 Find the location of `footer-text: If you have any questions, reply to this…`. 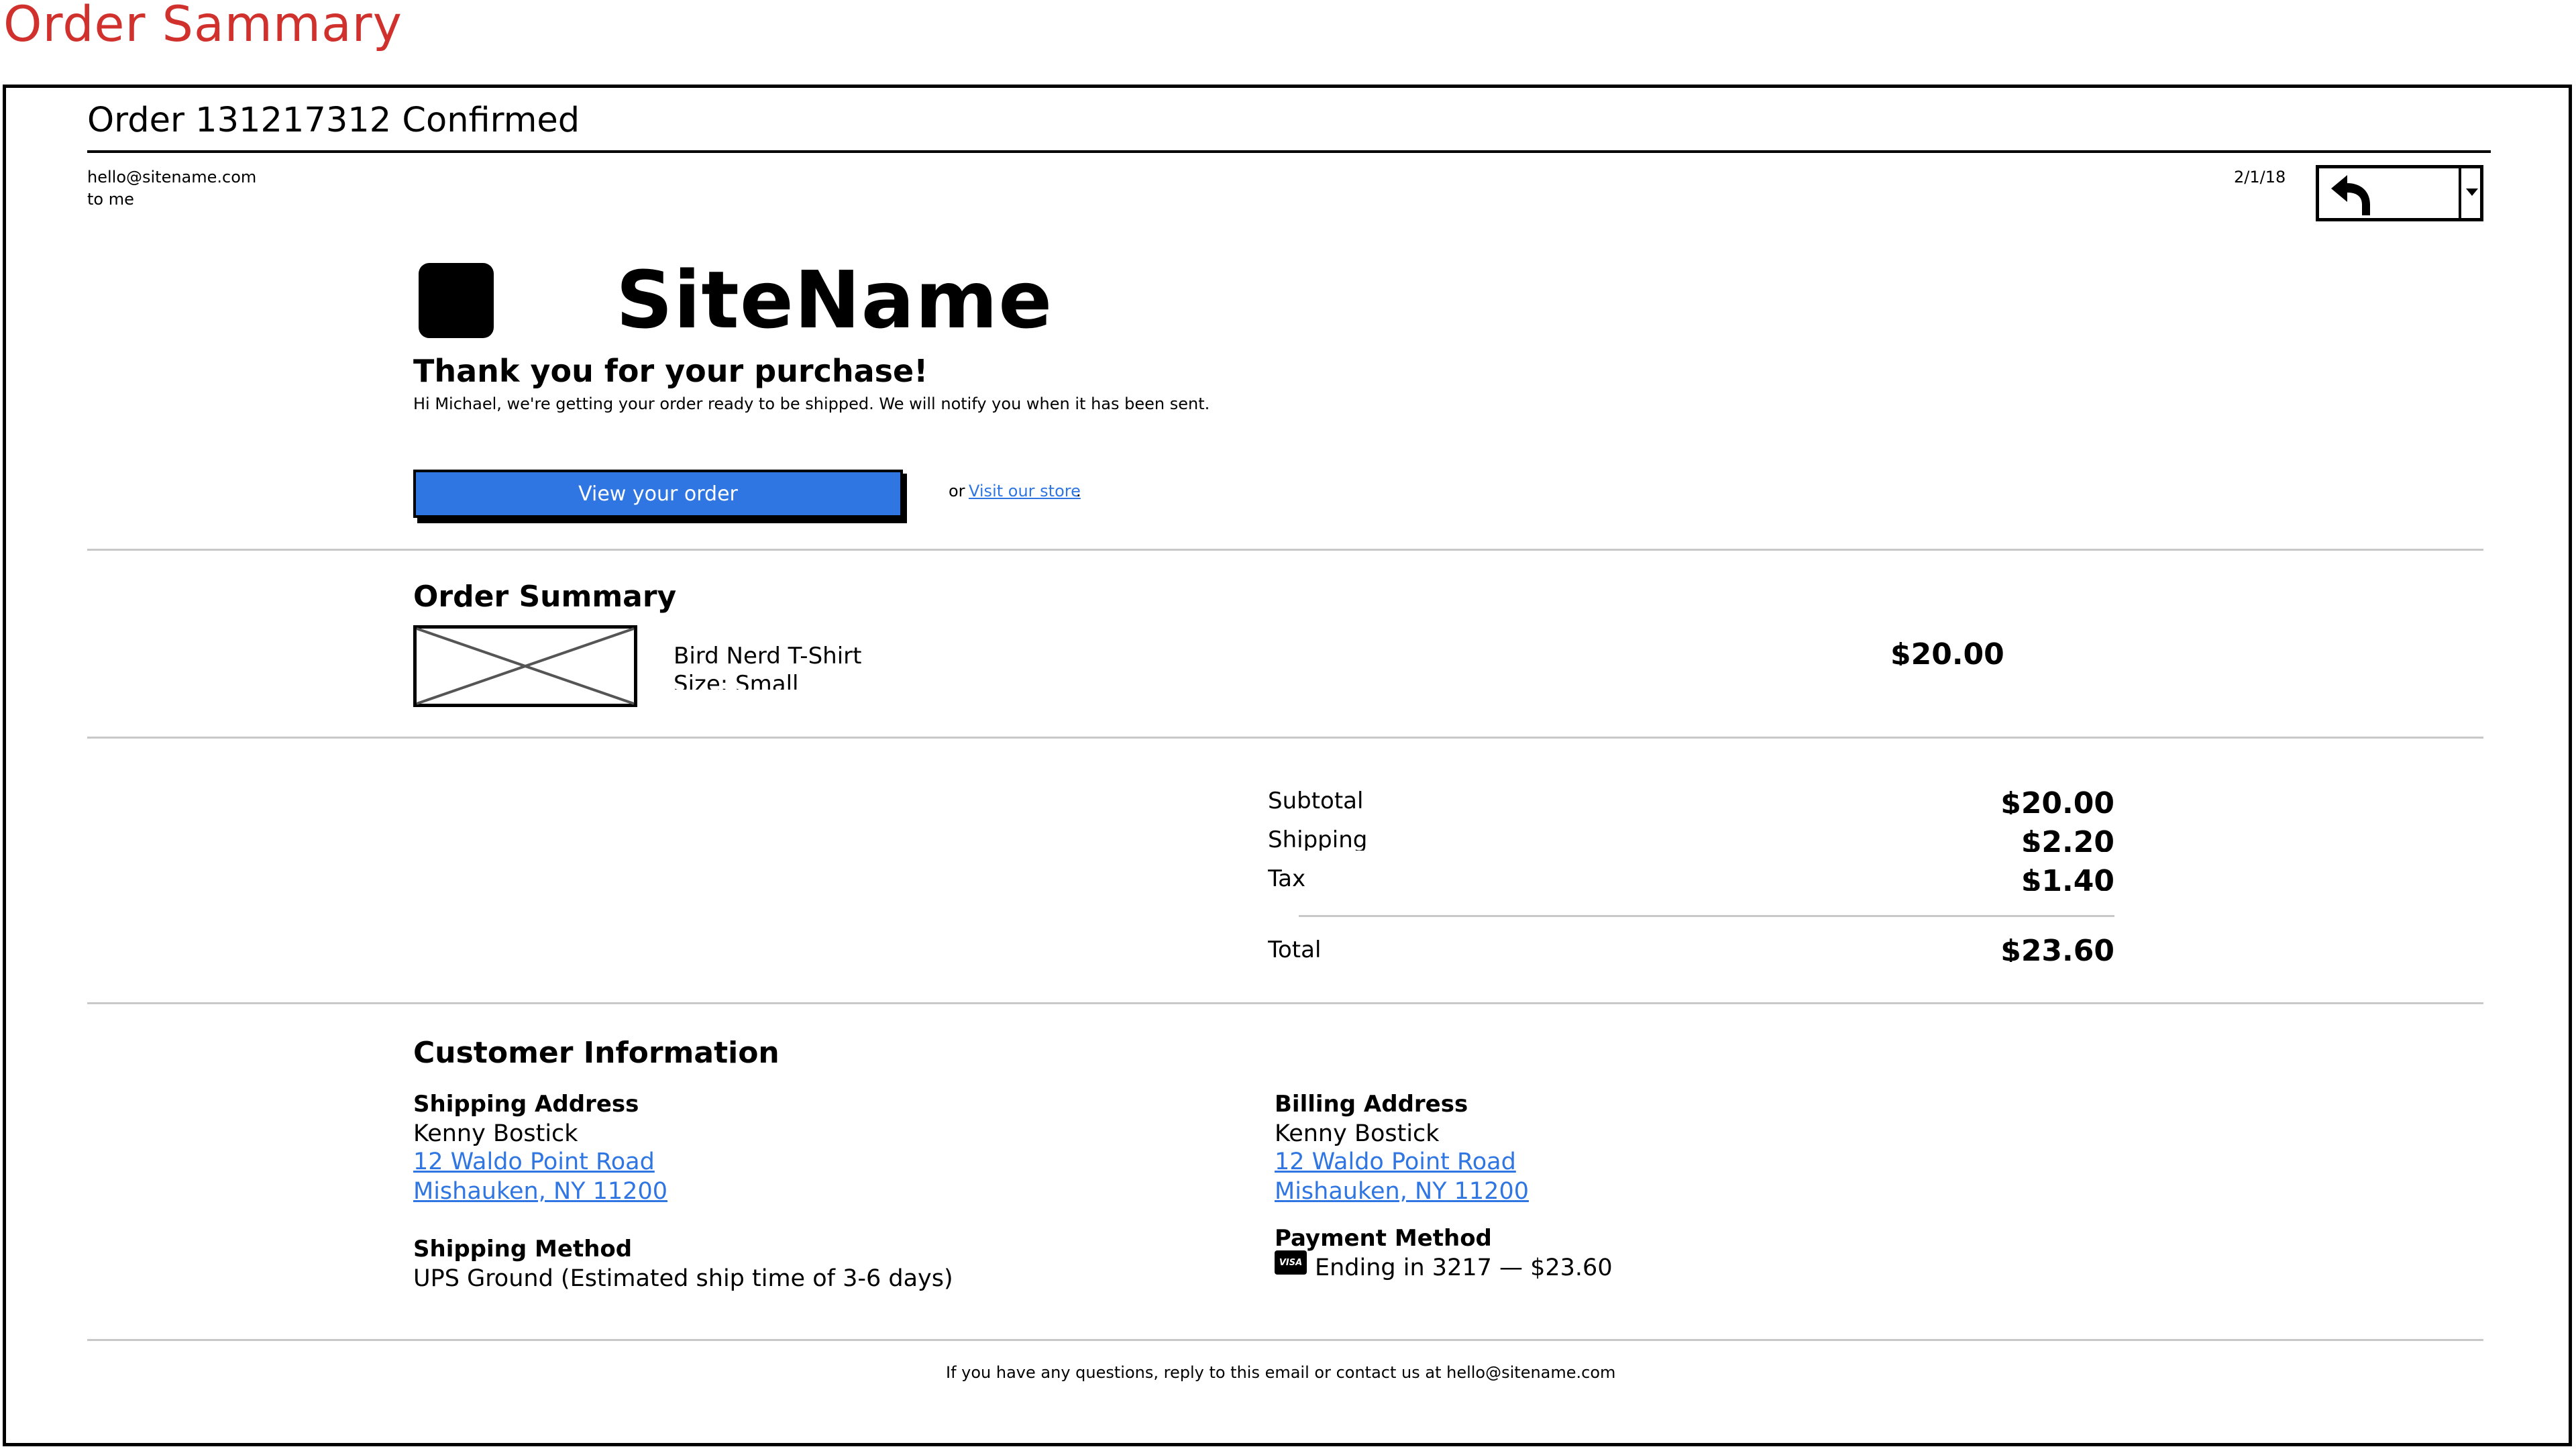

footer-text: If you have any questions, reply to this… is located at coordinates (1281, 1372).